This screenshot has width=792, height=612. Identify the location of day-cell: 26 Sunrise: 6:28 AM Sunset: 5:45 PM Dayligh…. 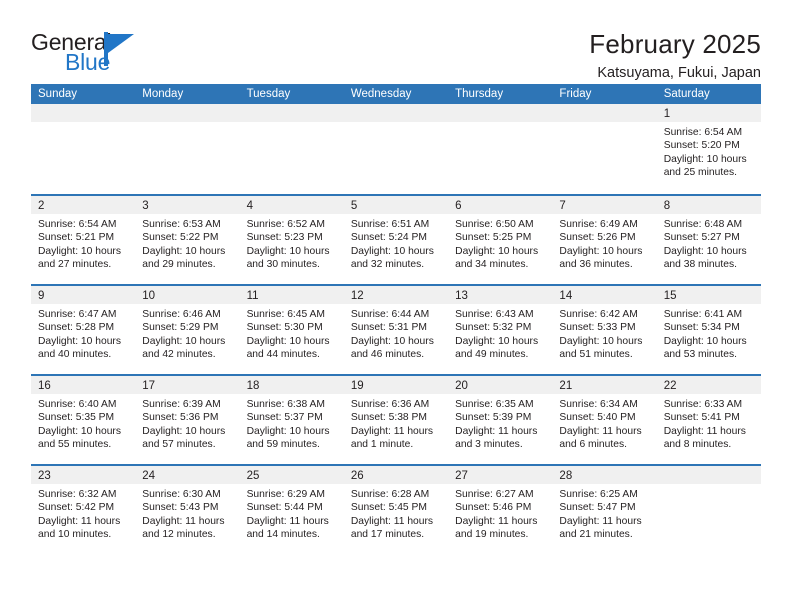
(396, 510).